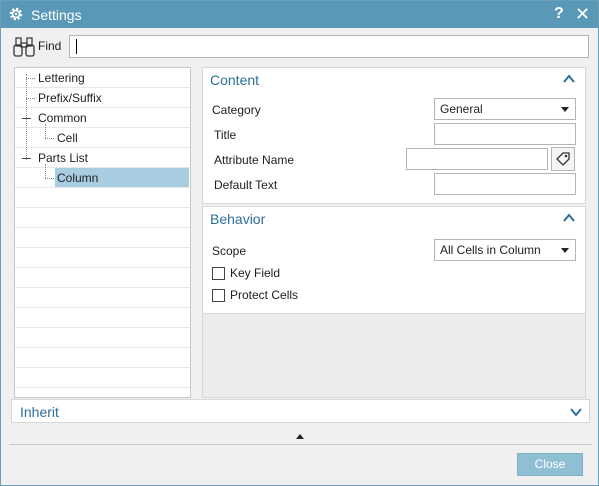  Describe the element at coordinates (300, 411) in the screenshot. I see `inherit-section-header: Inherit` at that location.